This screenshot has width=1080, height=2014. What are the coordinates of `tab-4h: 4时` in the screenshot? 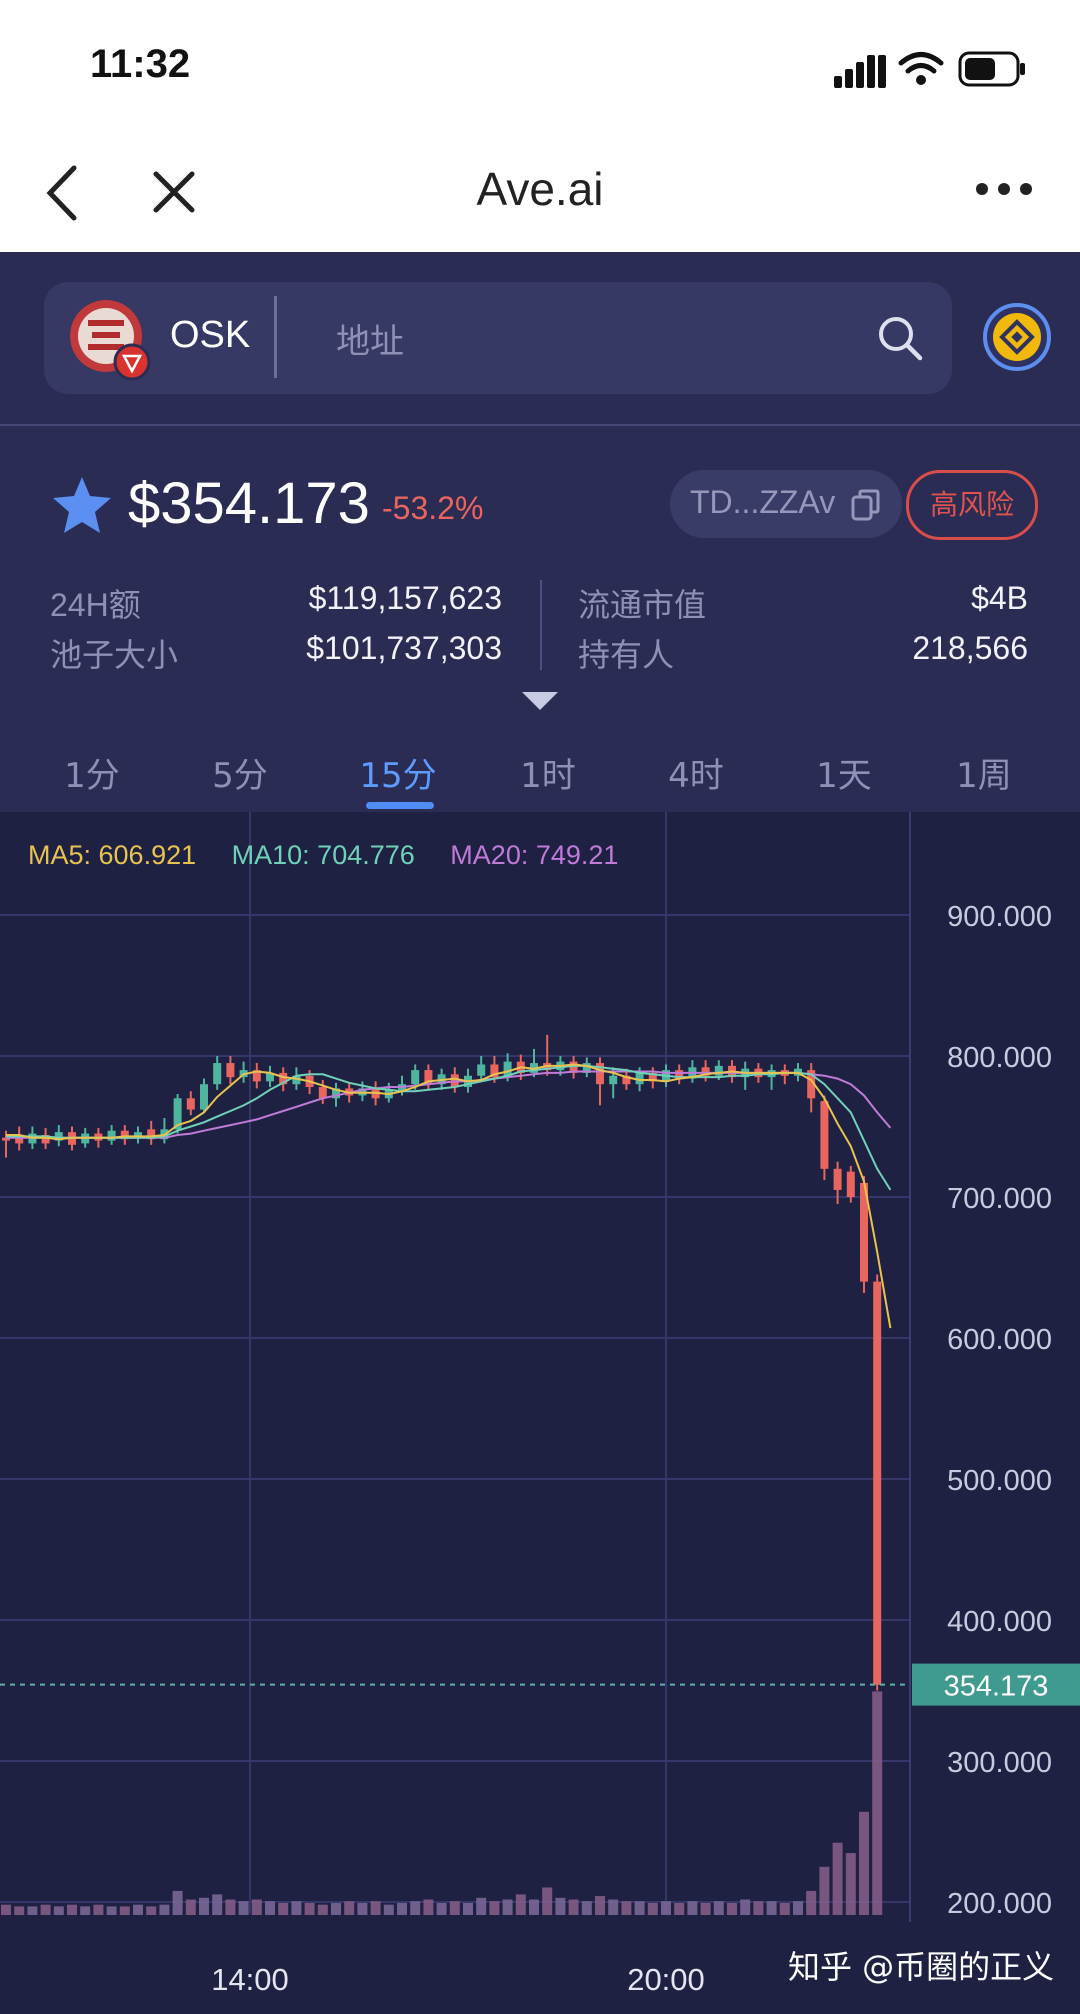 It's located at (696, 772).